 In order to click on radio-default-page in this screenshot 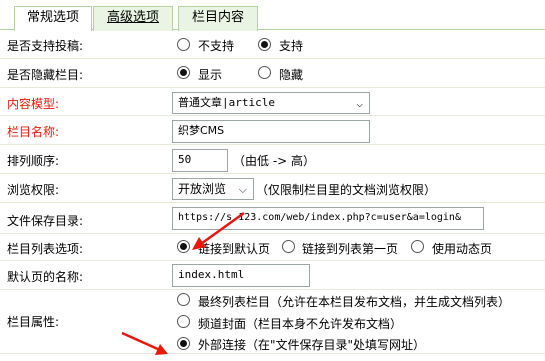, I will do `click(183, 246)`.